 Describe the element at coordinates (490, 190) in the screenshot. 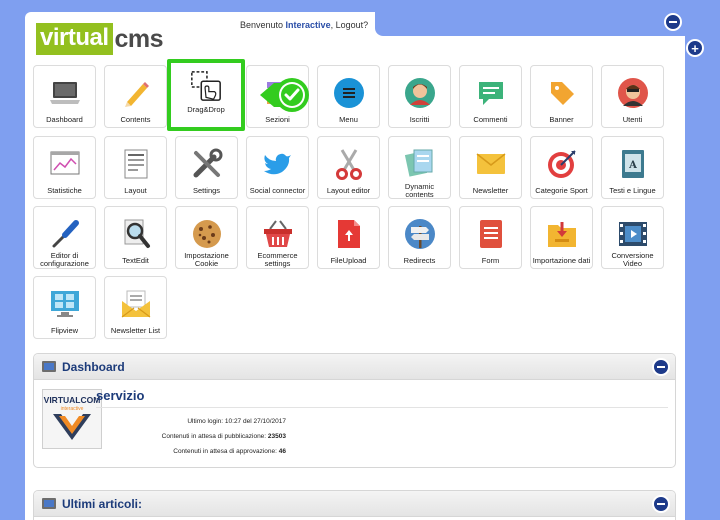

I see `tile-label: Newsletter` at that location.